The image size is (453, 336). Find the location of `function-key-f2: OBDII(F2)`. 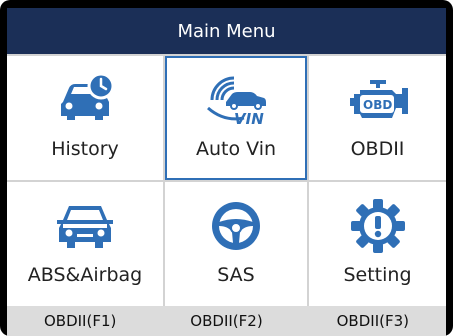

function-key-f2: OBDII(F2) is located at coordinates (226, 321).